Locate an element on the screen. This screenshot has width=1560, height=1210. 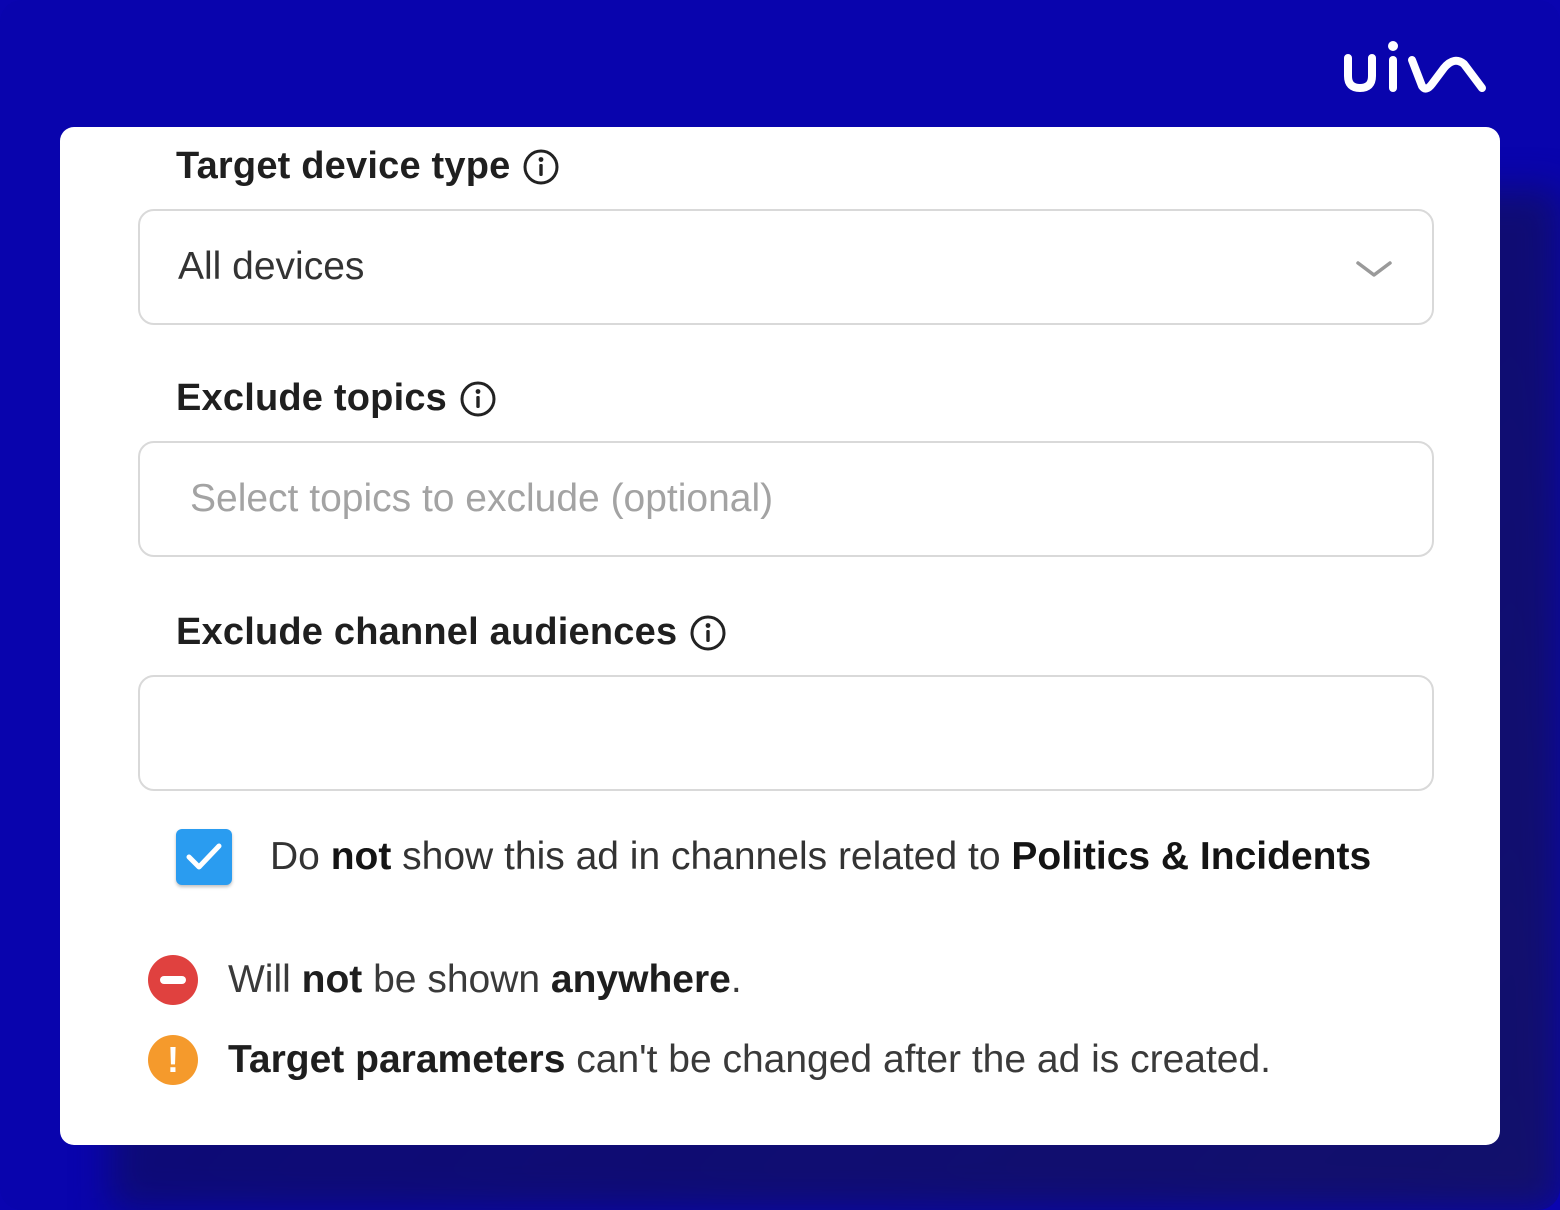
notice1-part1: Will is located at coordinates (265, 979).